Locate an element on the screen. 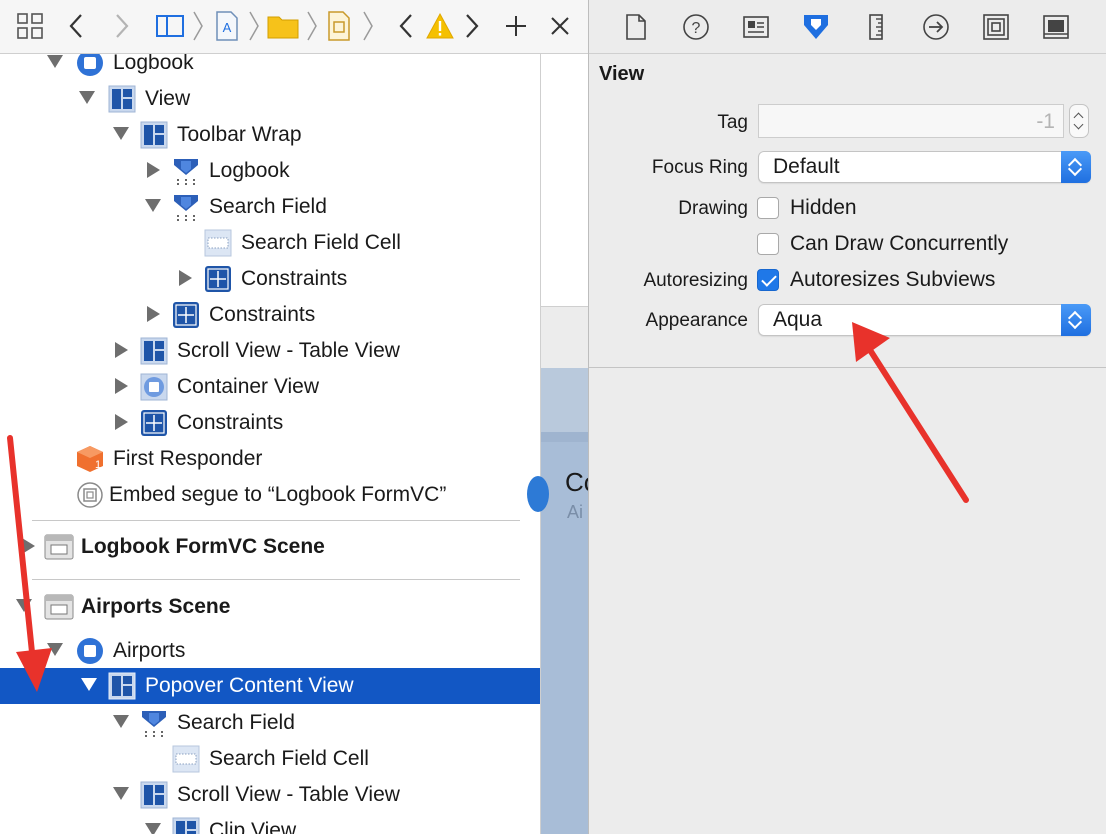 This screenshot has width=1106, height=834. outline-row-logbook-custom: Logbook is located at coordinates (270, 171).